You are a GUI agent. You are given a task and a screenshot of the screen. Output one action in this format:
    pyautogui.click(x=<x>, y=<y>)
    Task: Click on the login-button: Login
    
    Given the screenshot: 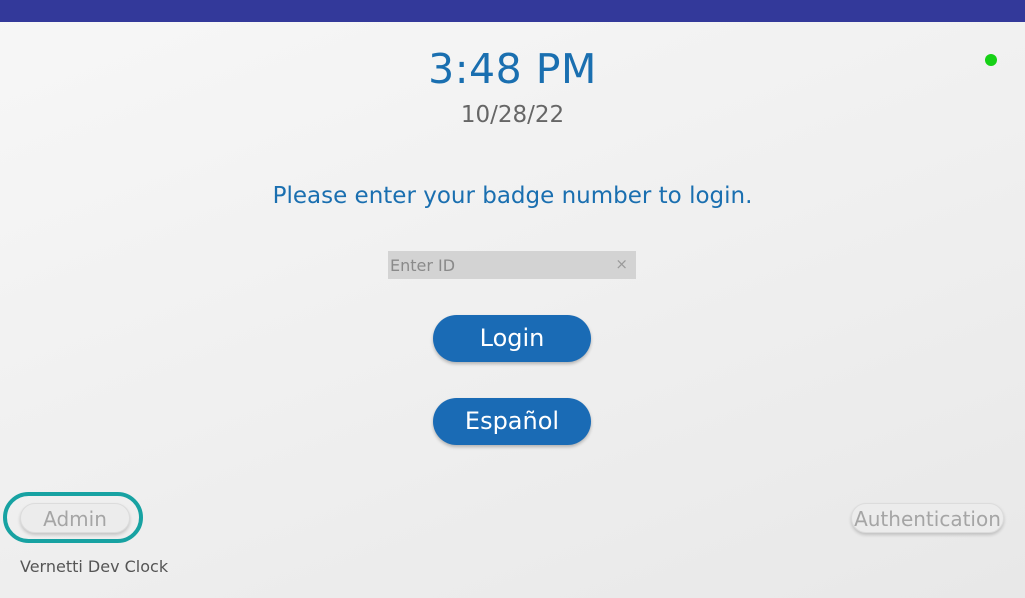 What is the action you would take?
    pyautogui.click(x=512, y=338)
    